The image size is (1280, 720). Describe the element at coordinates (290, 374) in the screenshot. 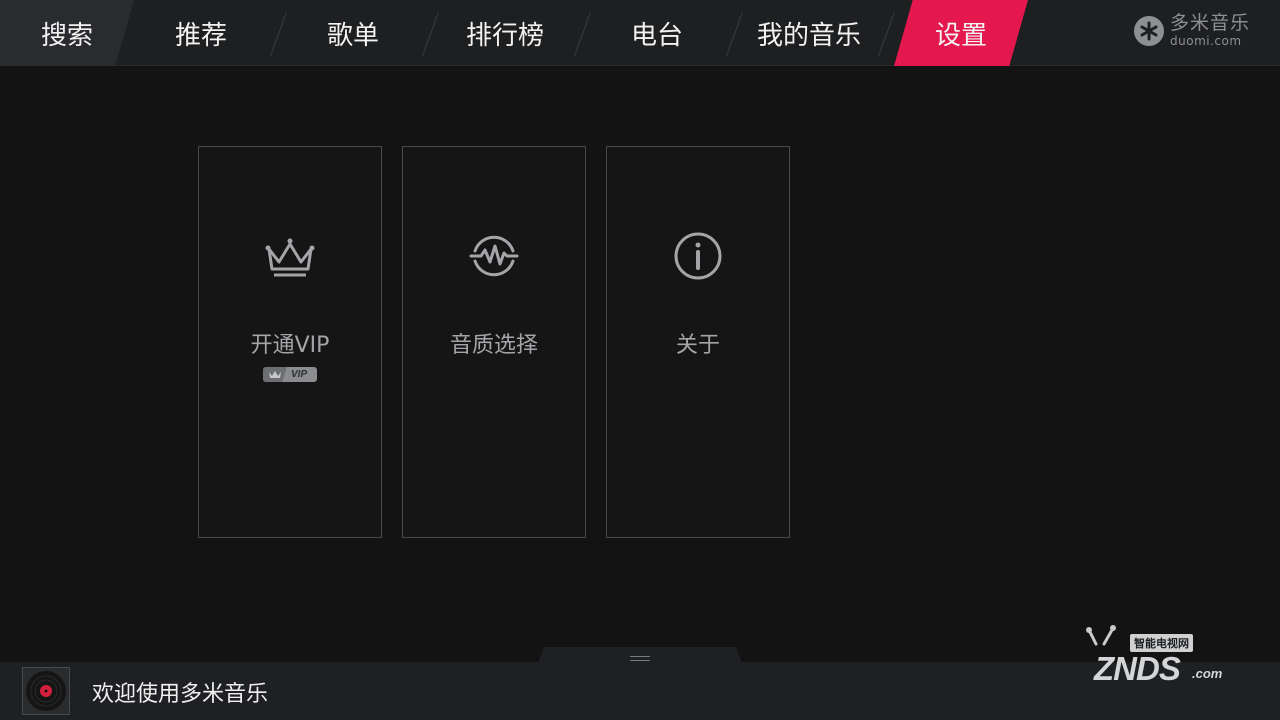

I see `vip-badge: VIP` at that location.